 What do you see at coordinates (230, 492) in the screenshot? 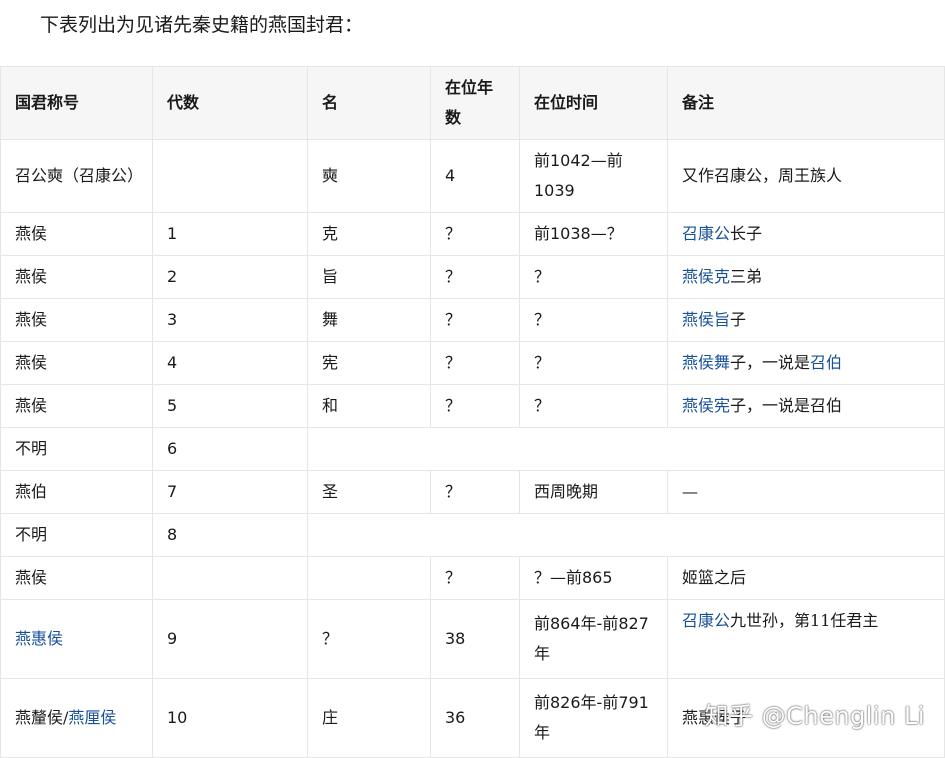
I see `cell-gen: 7` at bounding box center [230, 492].